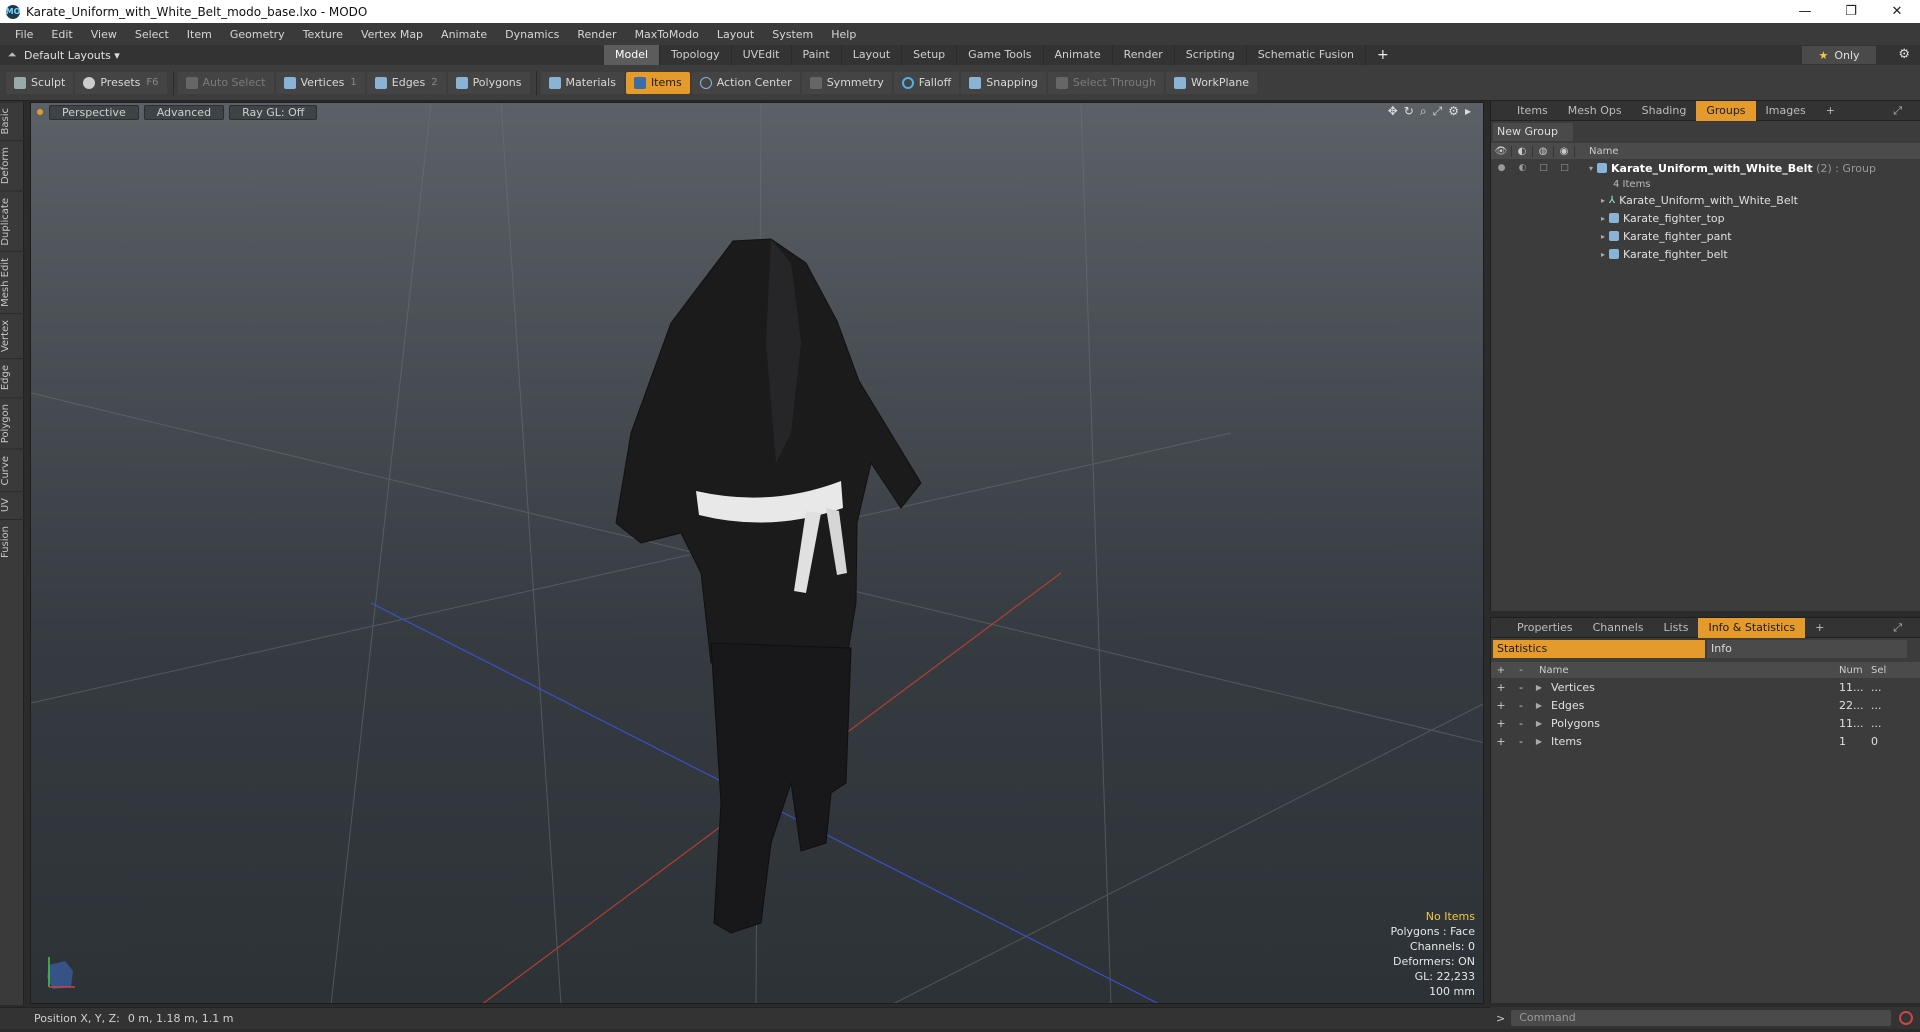 Image resolution: width=1920 pixels, height=1032 pixels. What do you see at coordinates (1383, 55) in the screenshot?
I see `add-tab-button: +` at bounding box center [1383, 55].